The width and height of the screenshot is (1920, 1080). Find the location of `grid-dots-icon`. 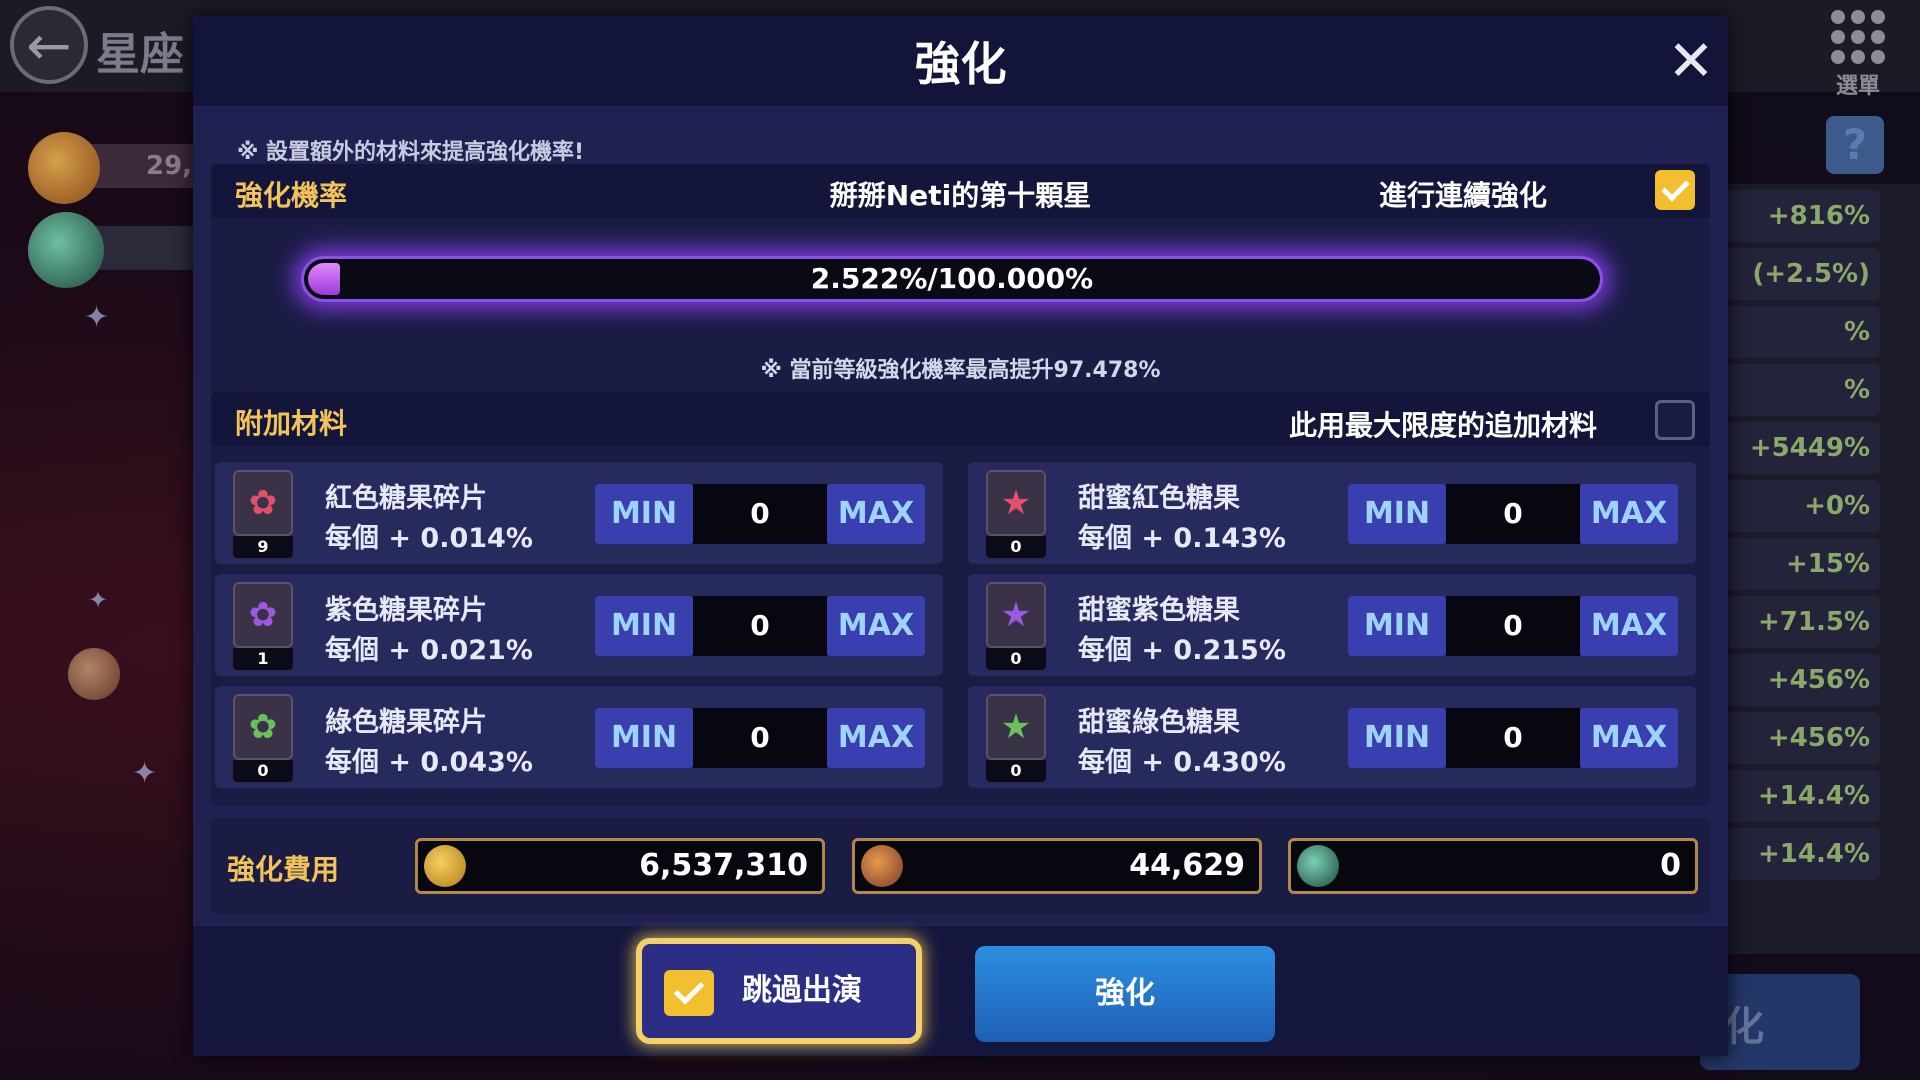

grid-dots-icon is located at coordinates (1858, 37).